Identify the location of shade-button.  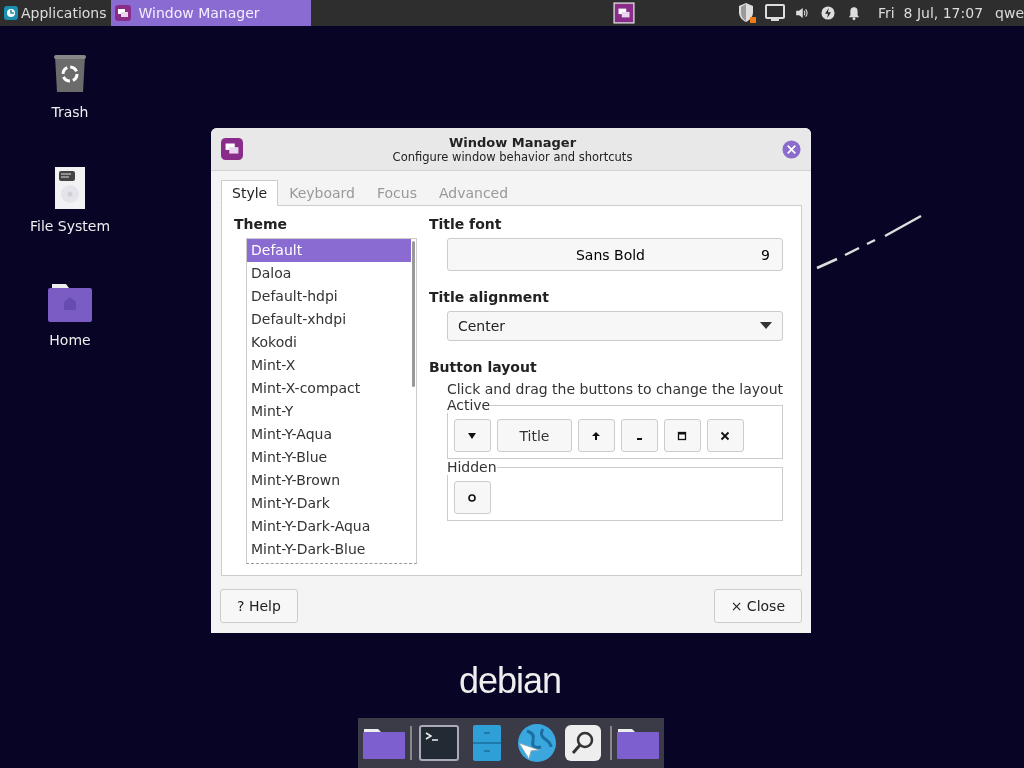
(596, 435).